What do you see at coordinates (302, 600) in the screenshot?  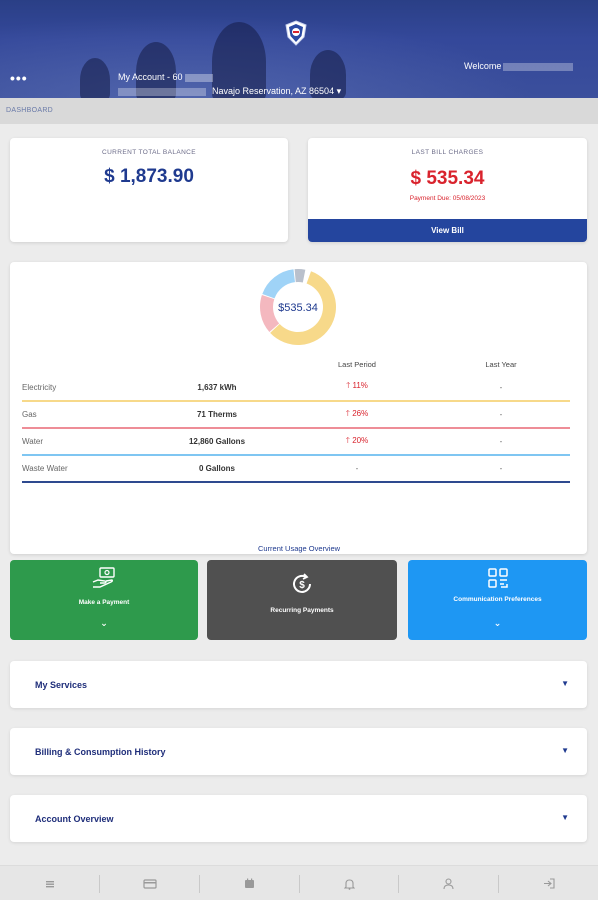 I see `recurring-payments-tile: $ Recurring Payments` at bounding box center [302, 600].